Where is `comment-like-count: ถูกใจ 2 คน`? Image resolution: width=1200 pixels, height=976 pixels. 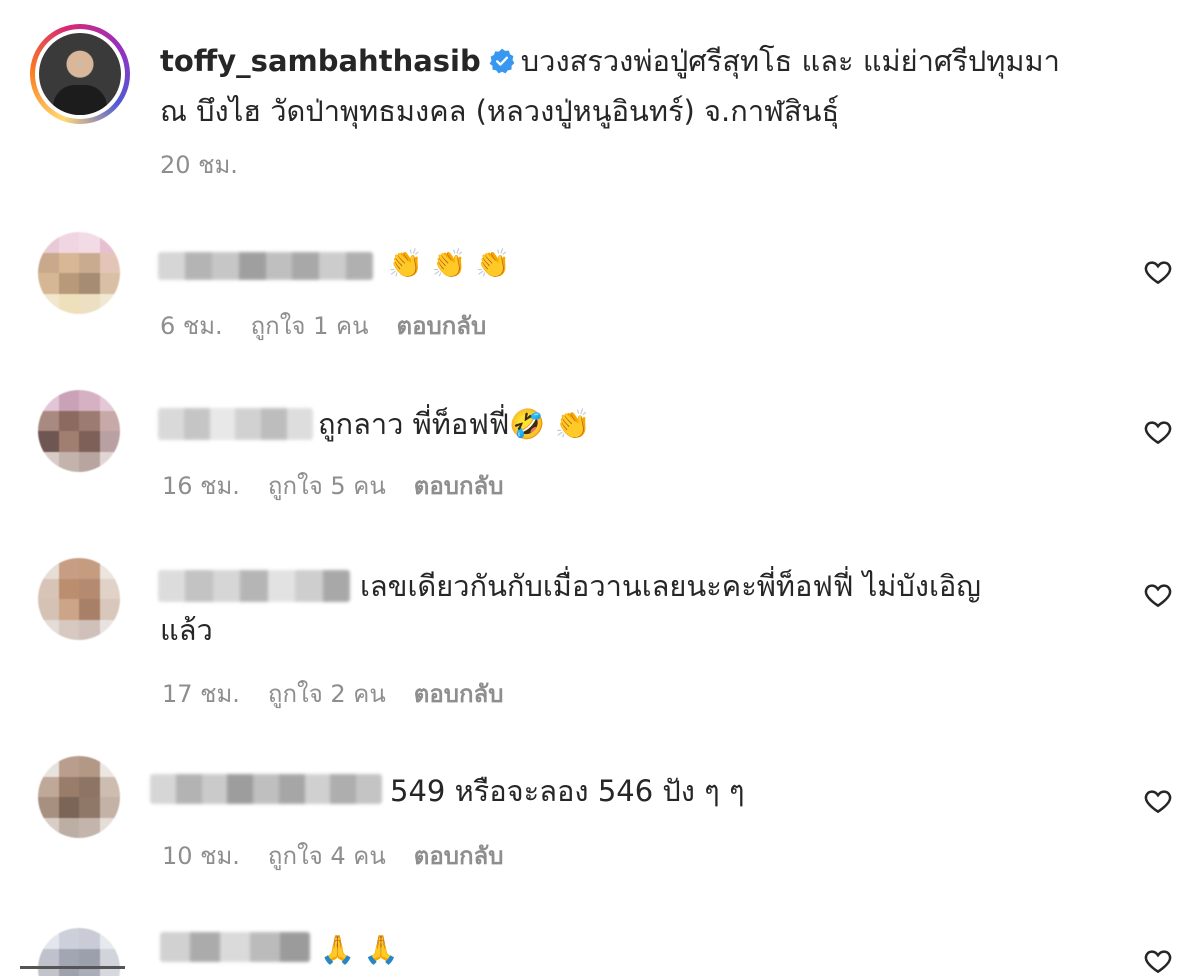 comment-like-count: ถูกใจ 2 คน is located at coordinates (327, 693).